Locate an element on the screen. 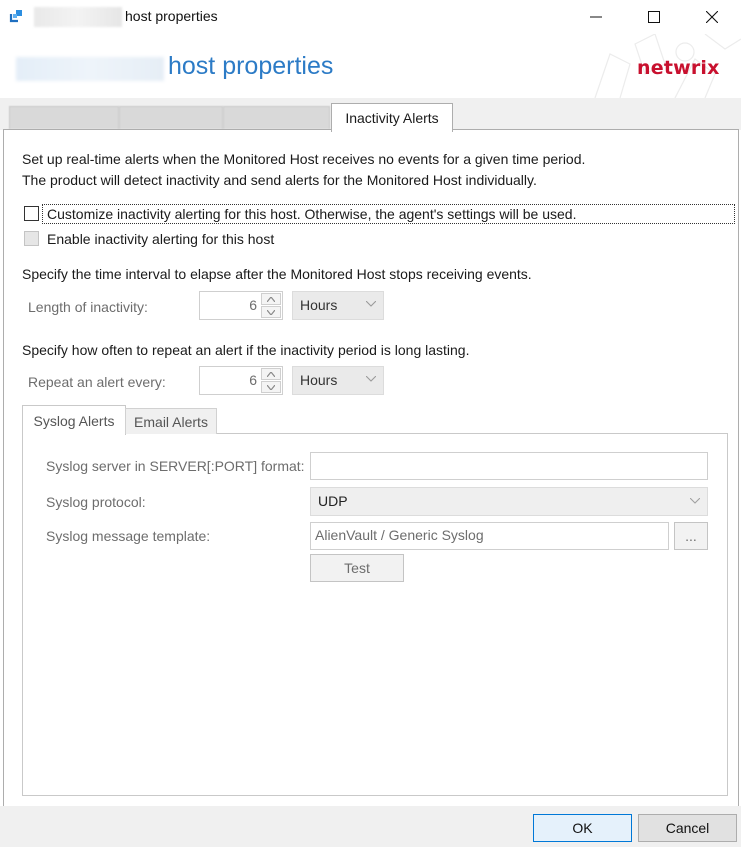  inactivity-unit-value: Hours is located at coordinates (319, 305).